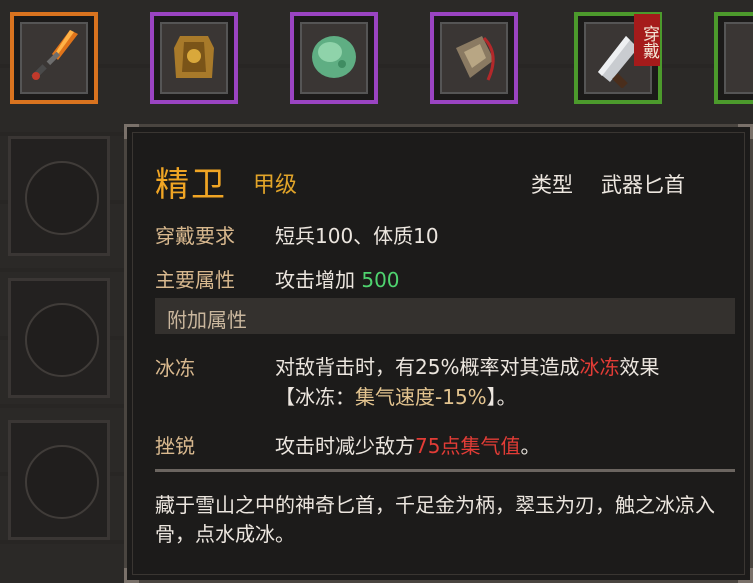 The height and width of the screenshot is (583, 753). I want to click on main-attr-value-row: 攻击增加 500, so click(337, 278).